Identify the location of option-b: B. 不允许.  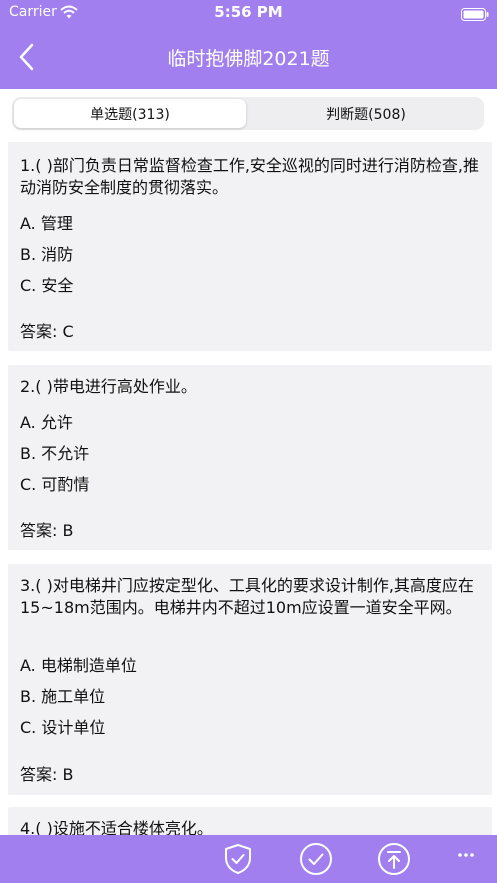
(55, 453).